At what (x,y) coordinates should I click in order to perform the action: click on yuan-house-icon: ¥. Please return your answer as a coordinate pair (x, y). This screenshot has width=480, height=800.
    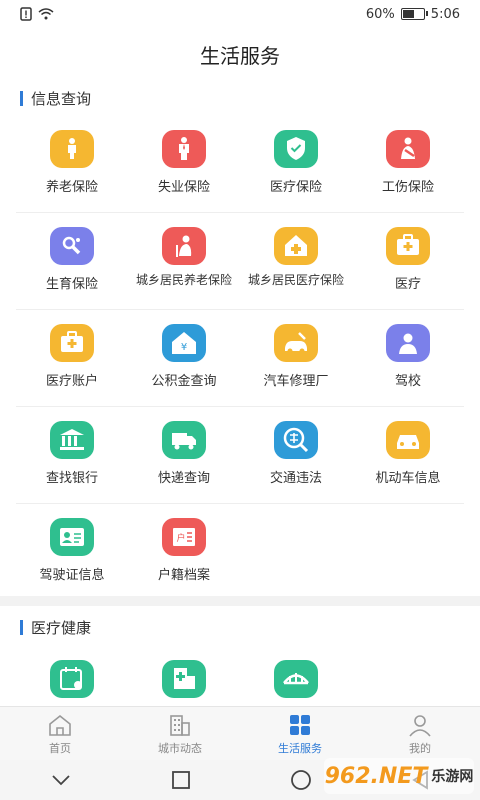
    Looking at the image, I should click on (184, 343).